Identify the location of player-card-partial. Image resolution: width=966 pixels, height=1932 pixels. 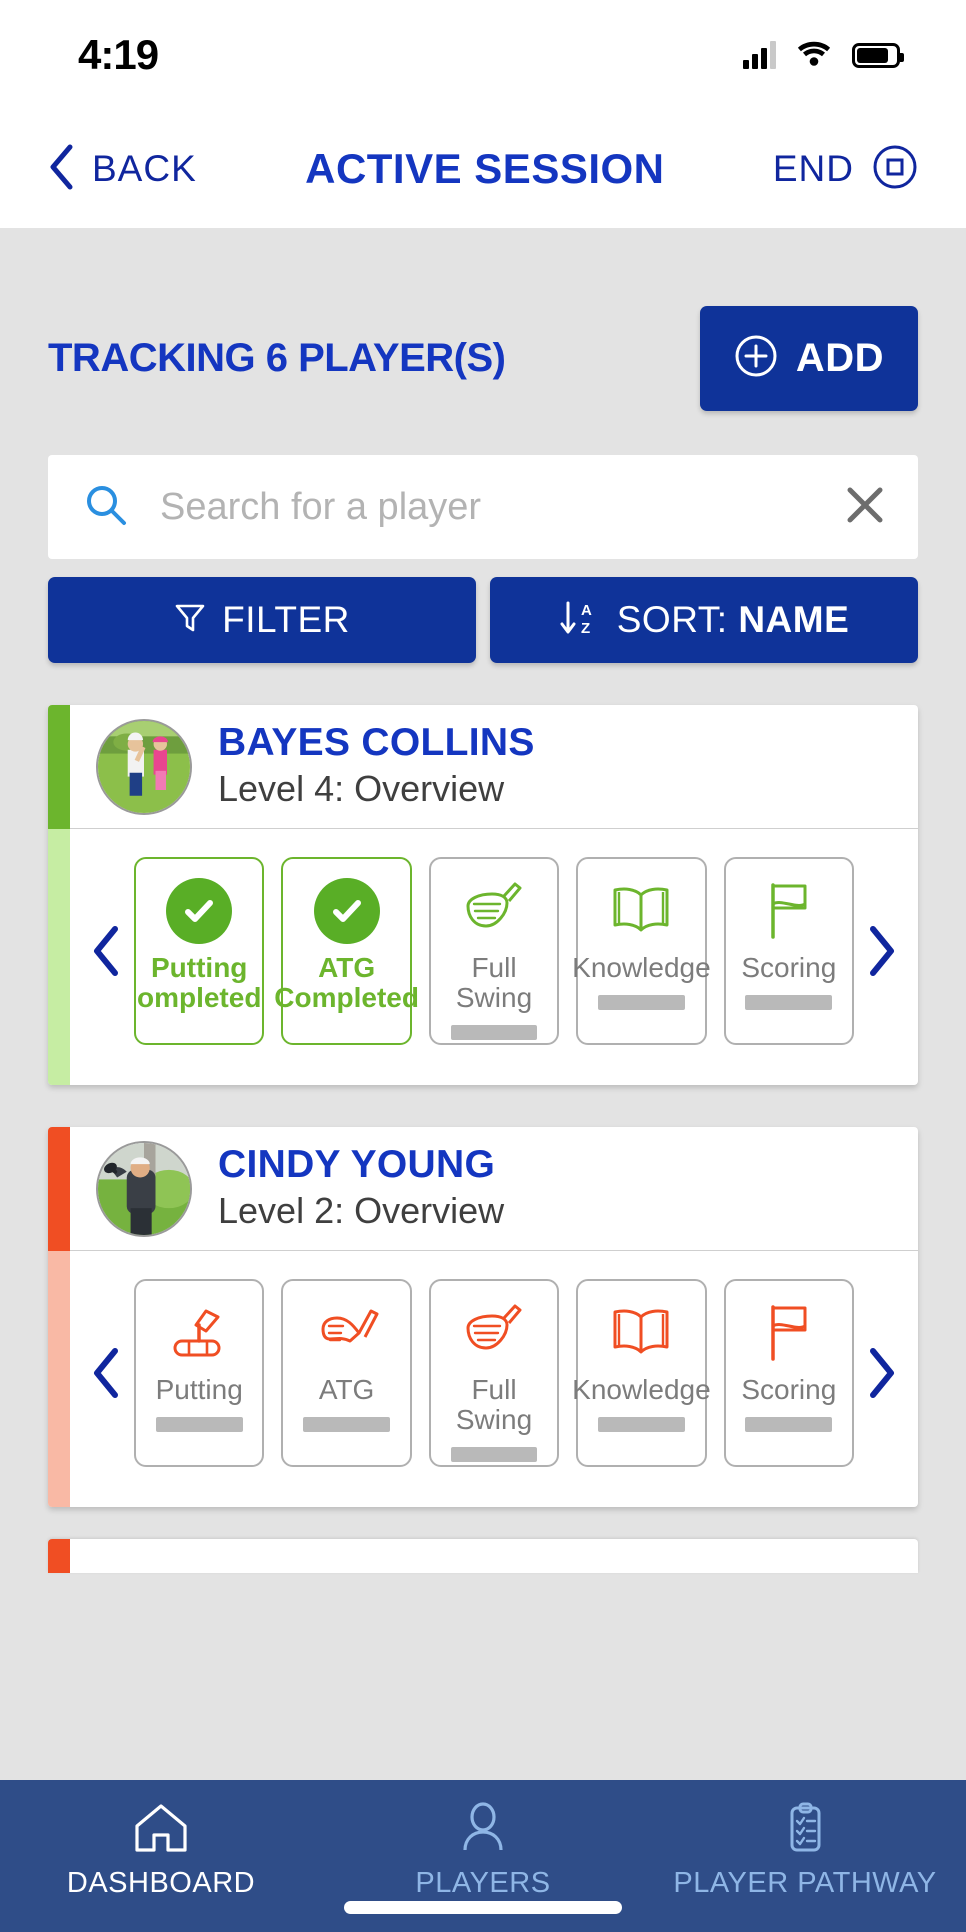
(483, 1556).